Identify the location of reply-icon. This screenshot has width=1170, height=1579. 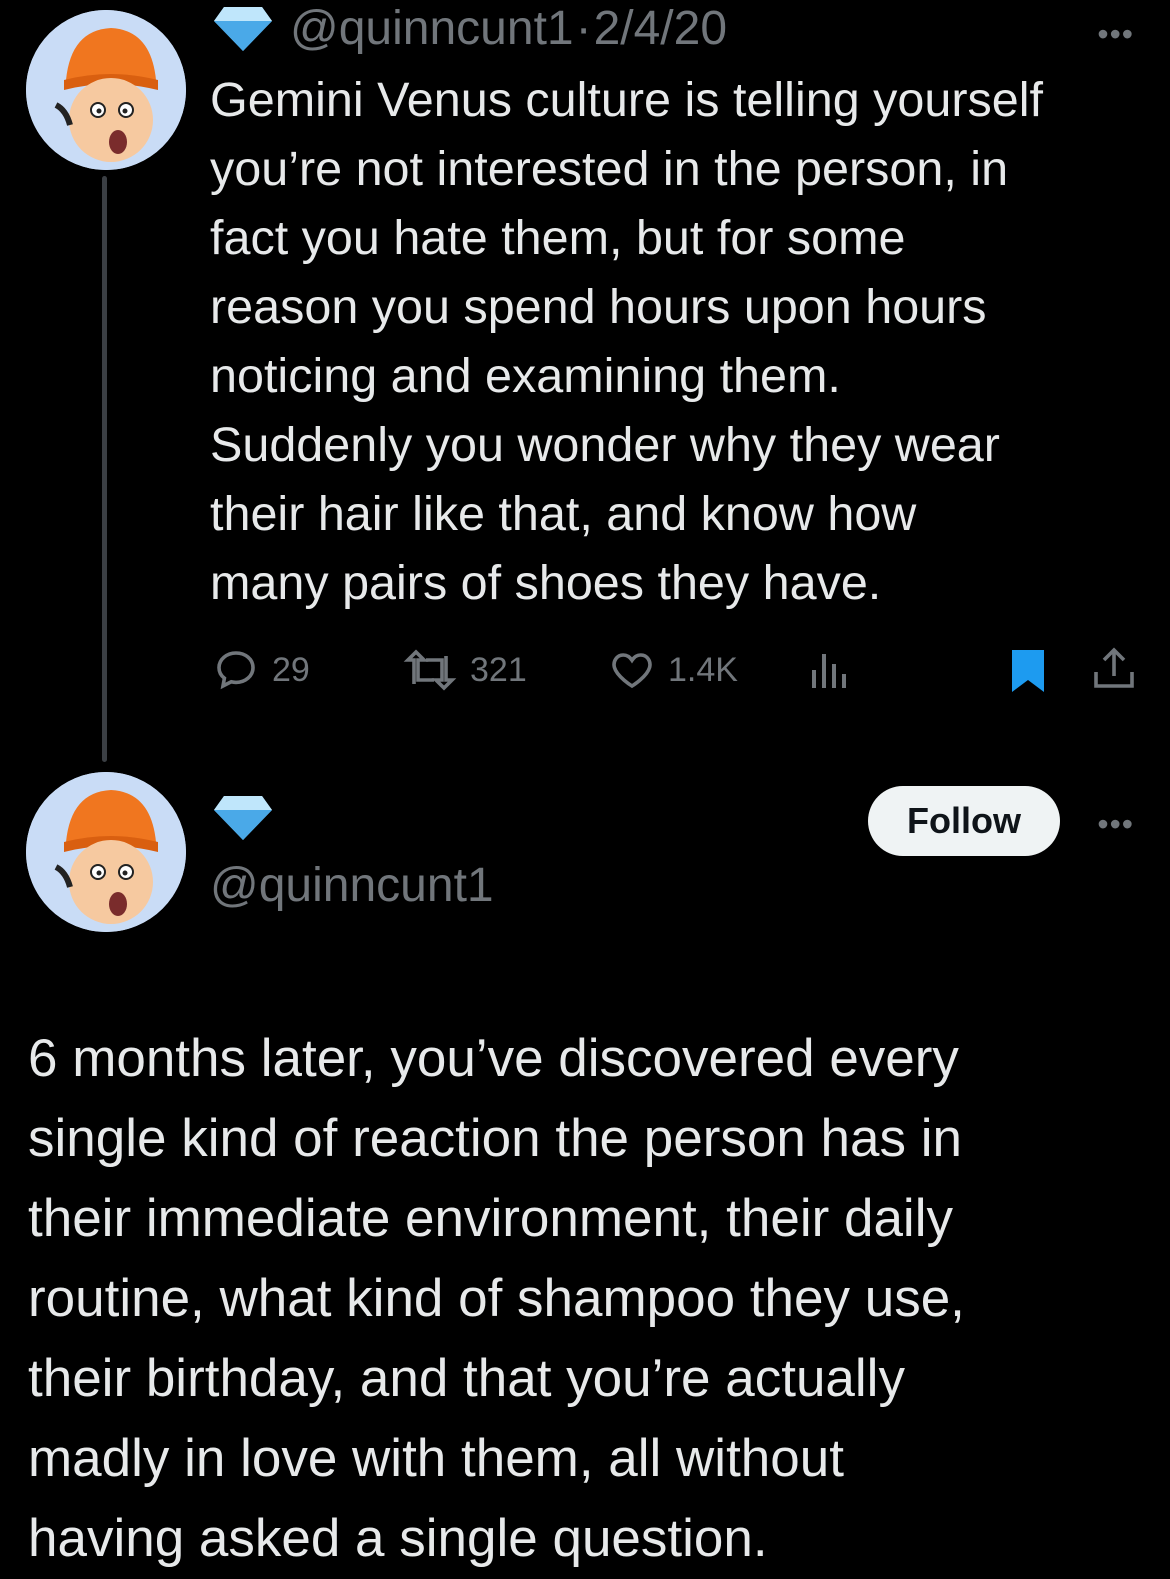
(236, 670).